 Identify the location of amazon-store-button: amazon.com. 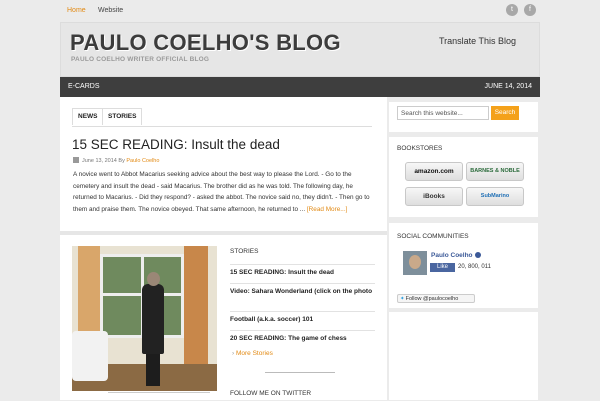
(434, 171).